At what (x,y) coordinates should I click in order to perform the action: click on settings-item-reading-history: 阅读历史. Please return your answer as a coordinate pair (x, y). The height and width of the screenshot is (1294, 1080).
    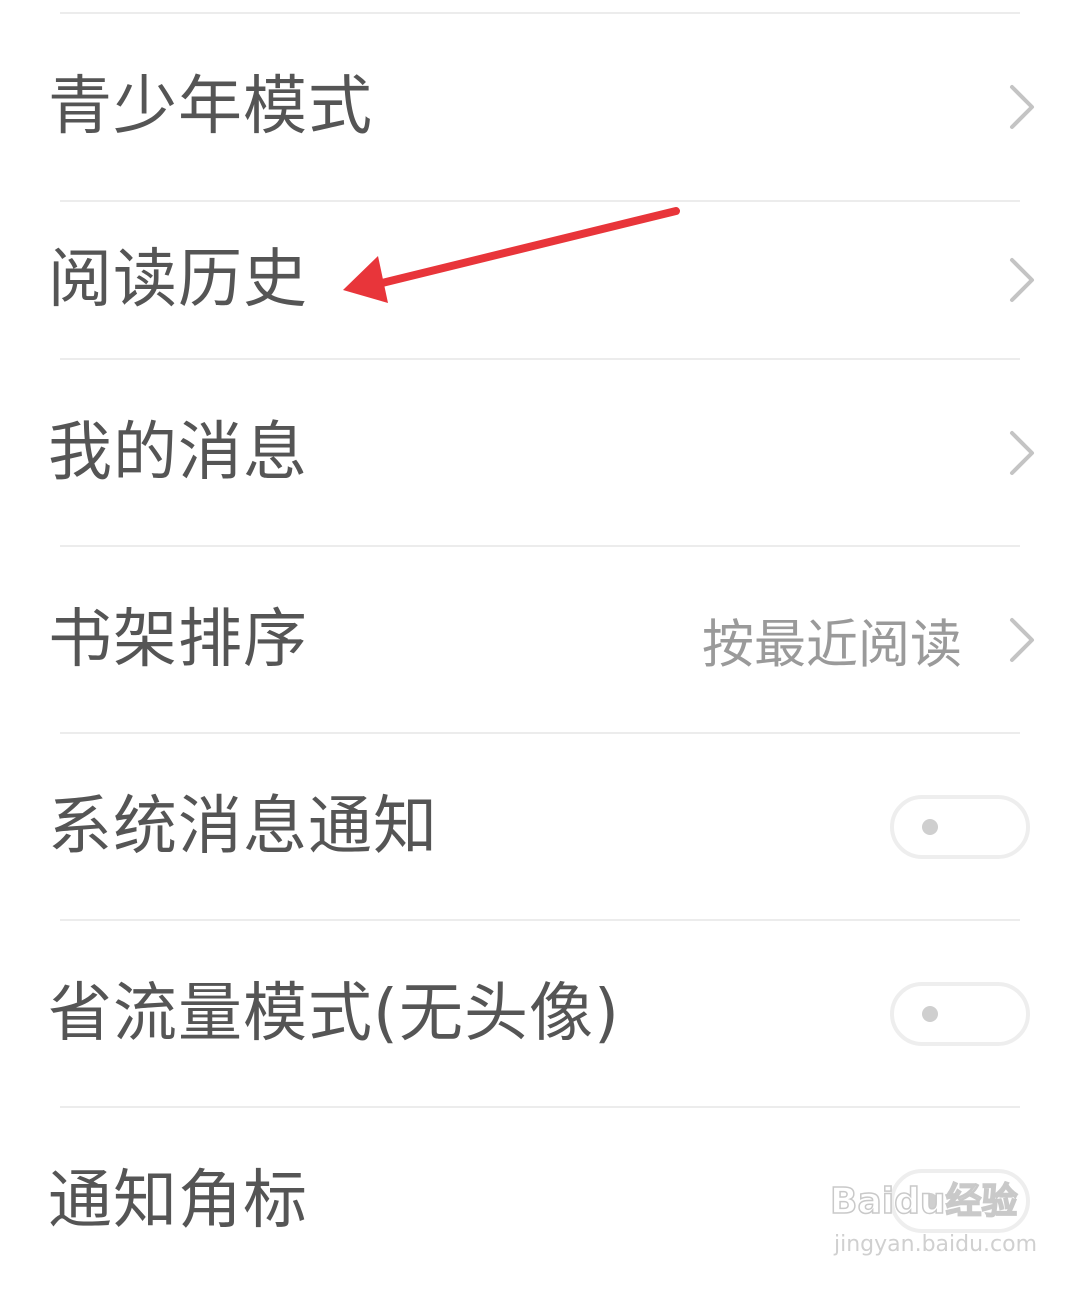
    Looking at the image, I should click on (540, 280).